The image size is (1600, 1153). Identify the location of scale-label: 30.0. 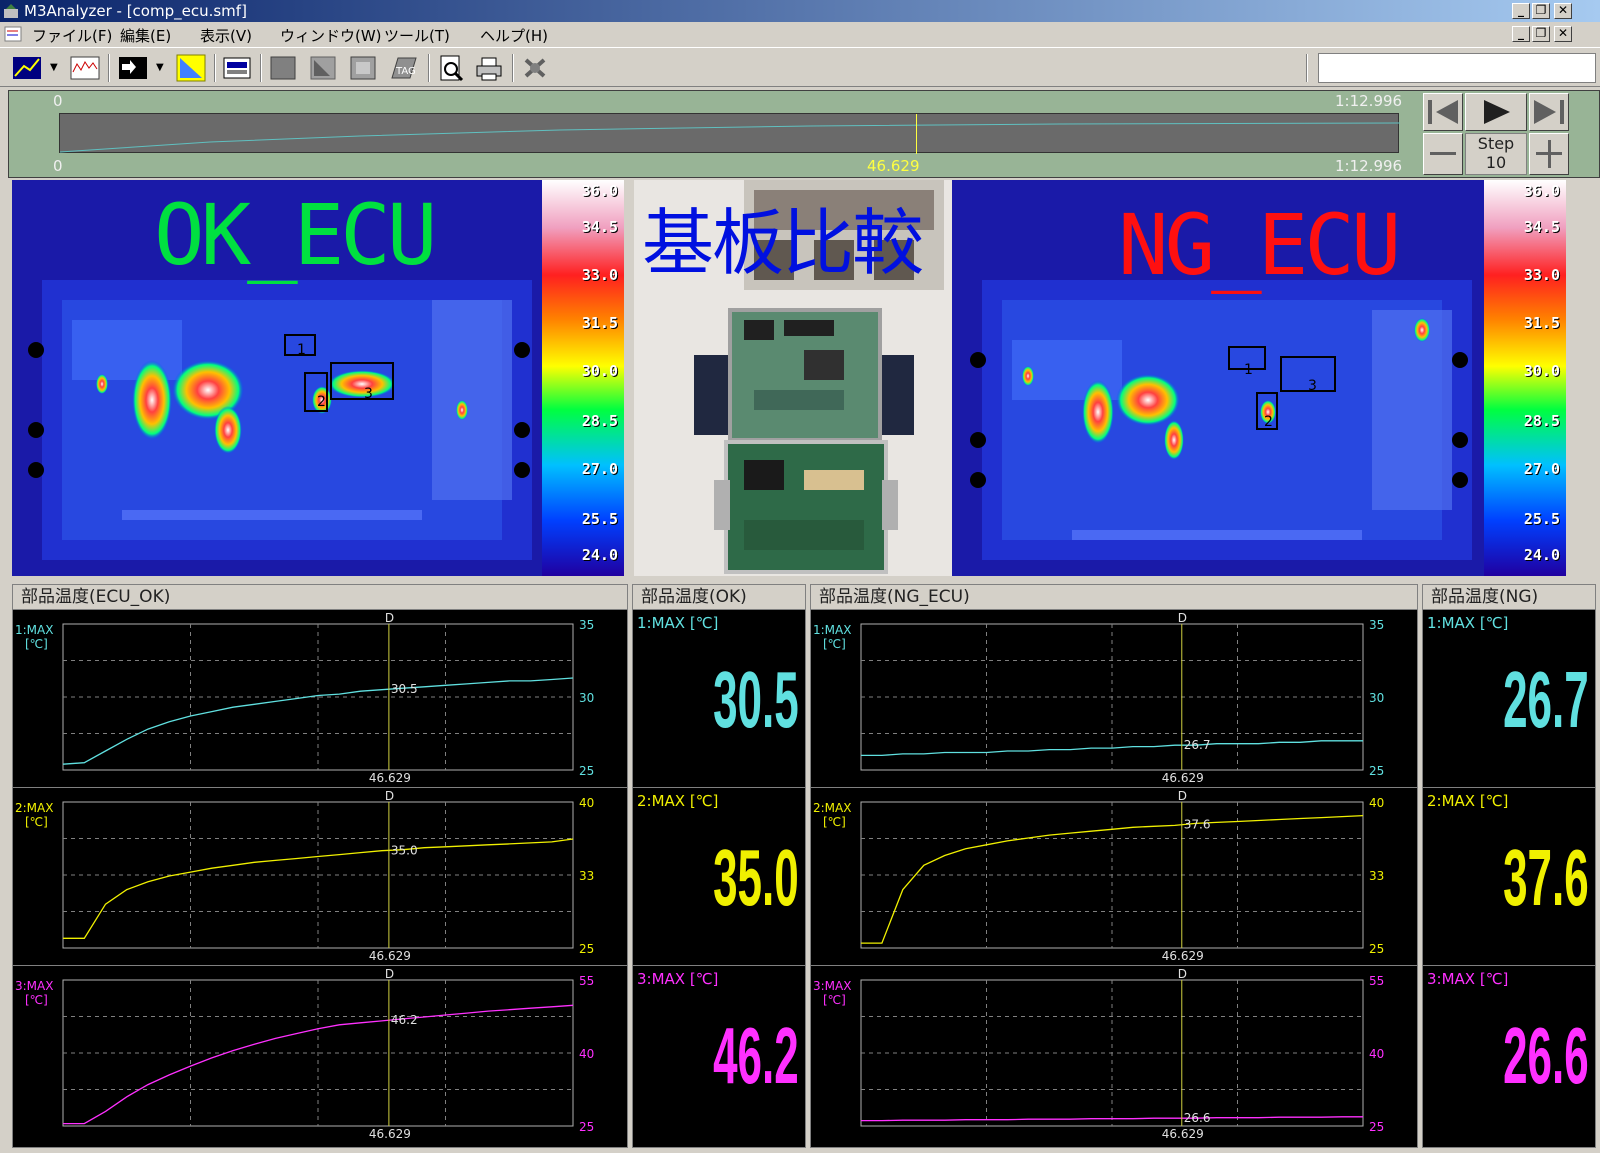
(1541, 371).